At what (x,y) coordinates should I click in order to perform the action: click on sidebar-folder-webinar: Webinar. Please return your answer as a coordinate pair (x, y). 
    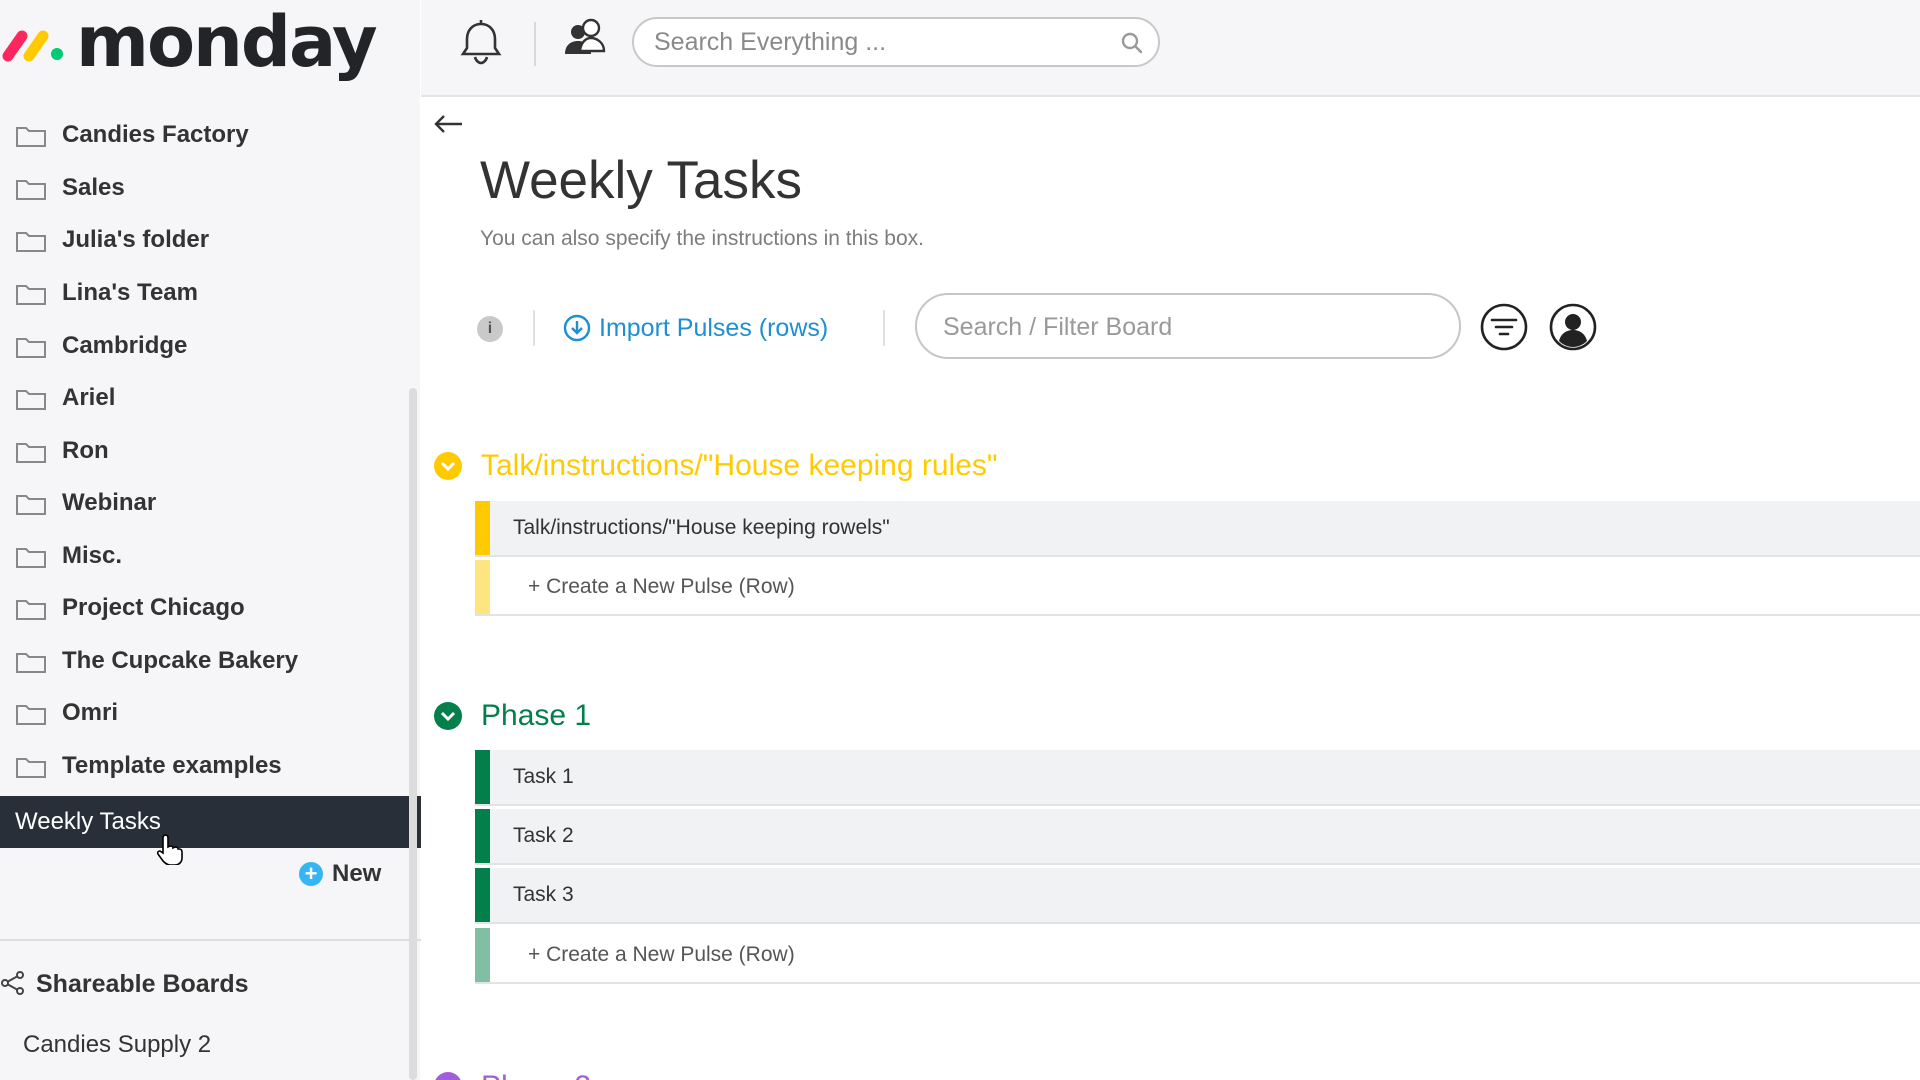
    Looking at the image, I should click on (205, 503).